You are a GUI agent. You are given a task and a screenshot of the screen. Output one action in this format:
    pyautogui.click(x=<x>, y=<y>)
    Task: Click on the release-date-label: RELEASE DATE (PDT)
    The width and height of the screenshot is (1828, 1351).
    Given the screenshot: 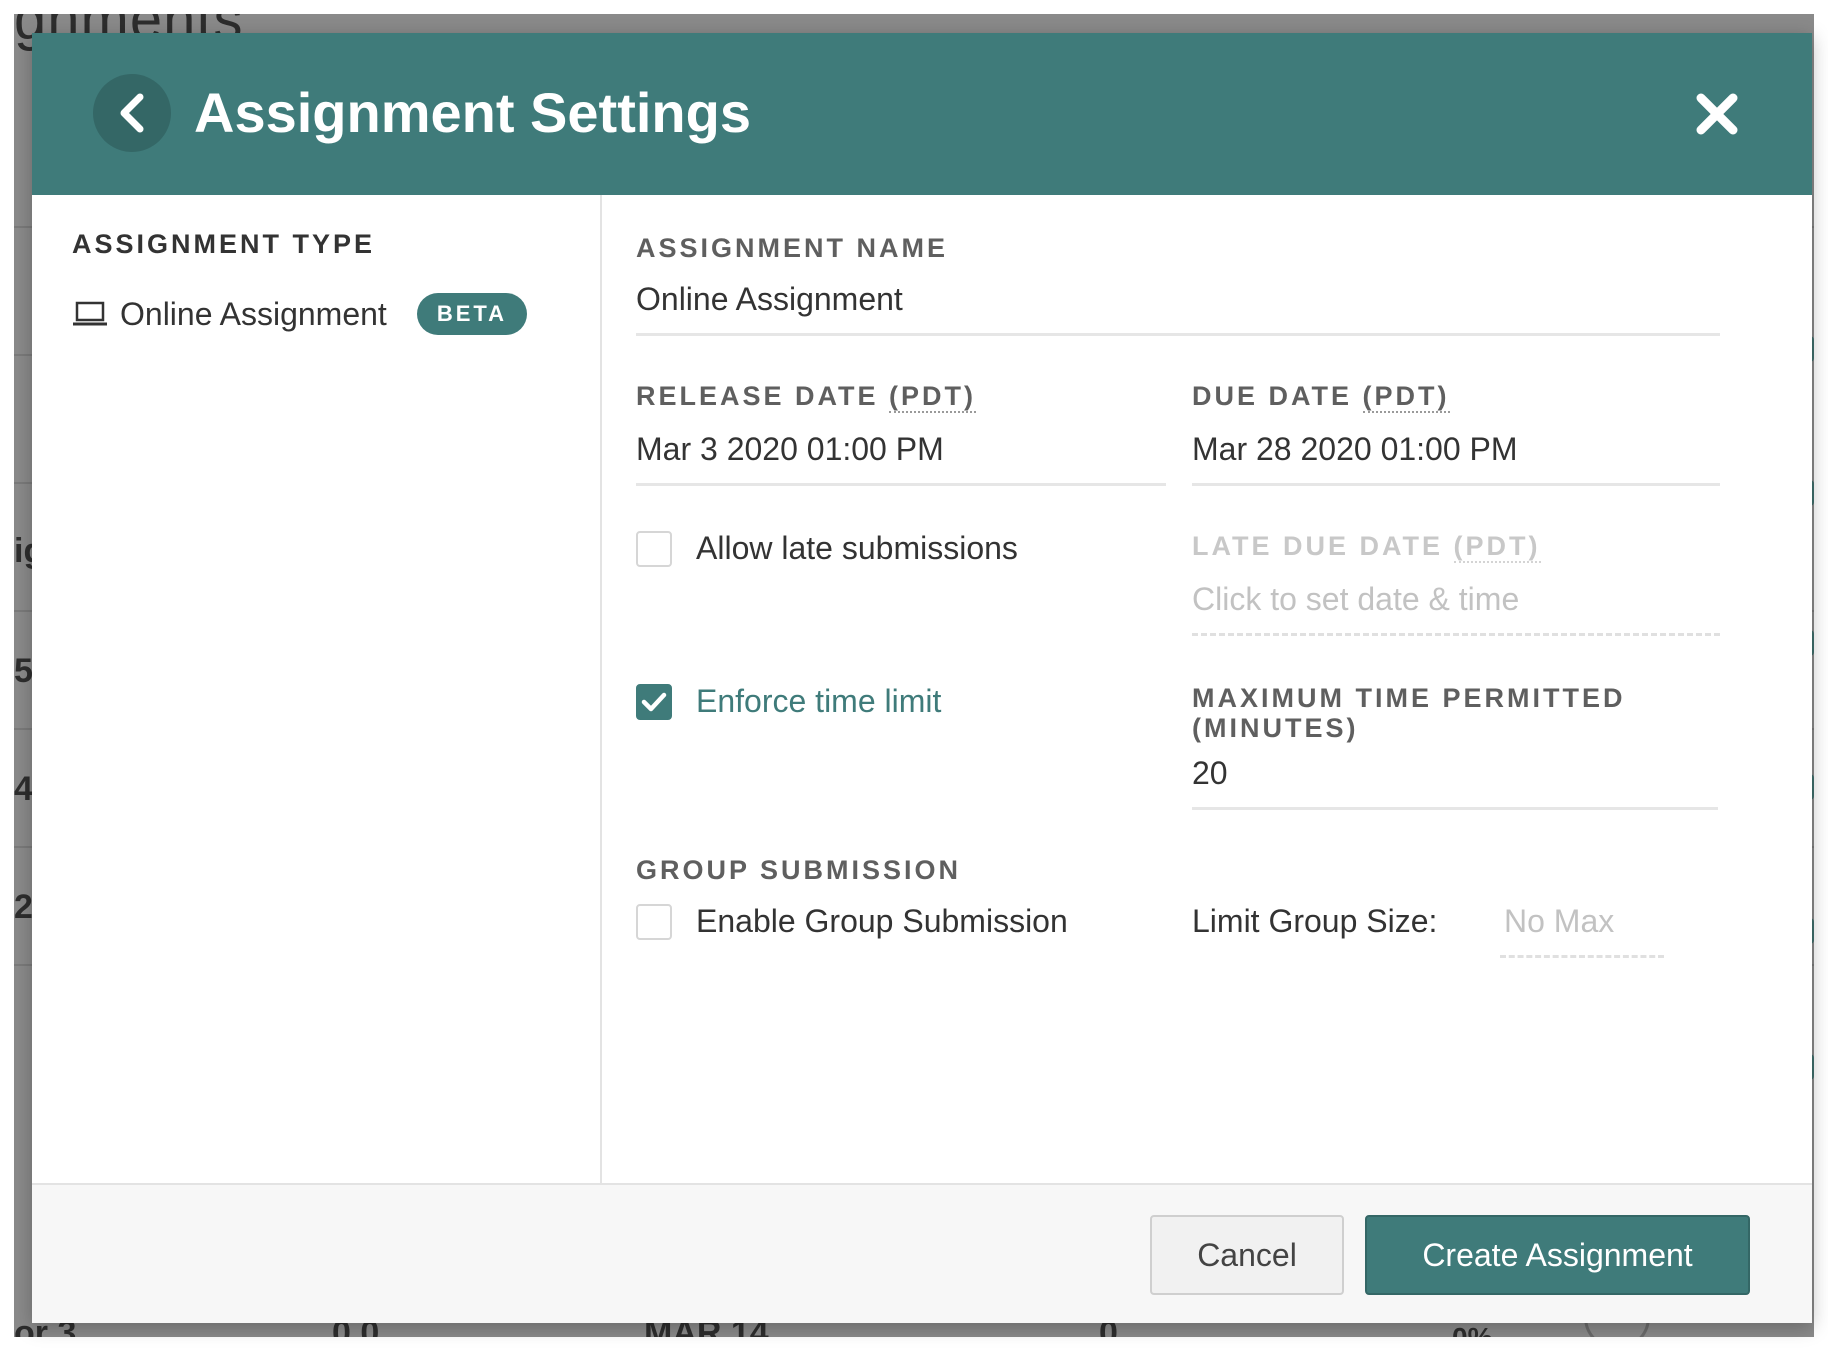 What is the action you would take?
    pyautogui.click(x=806, y=397)
    